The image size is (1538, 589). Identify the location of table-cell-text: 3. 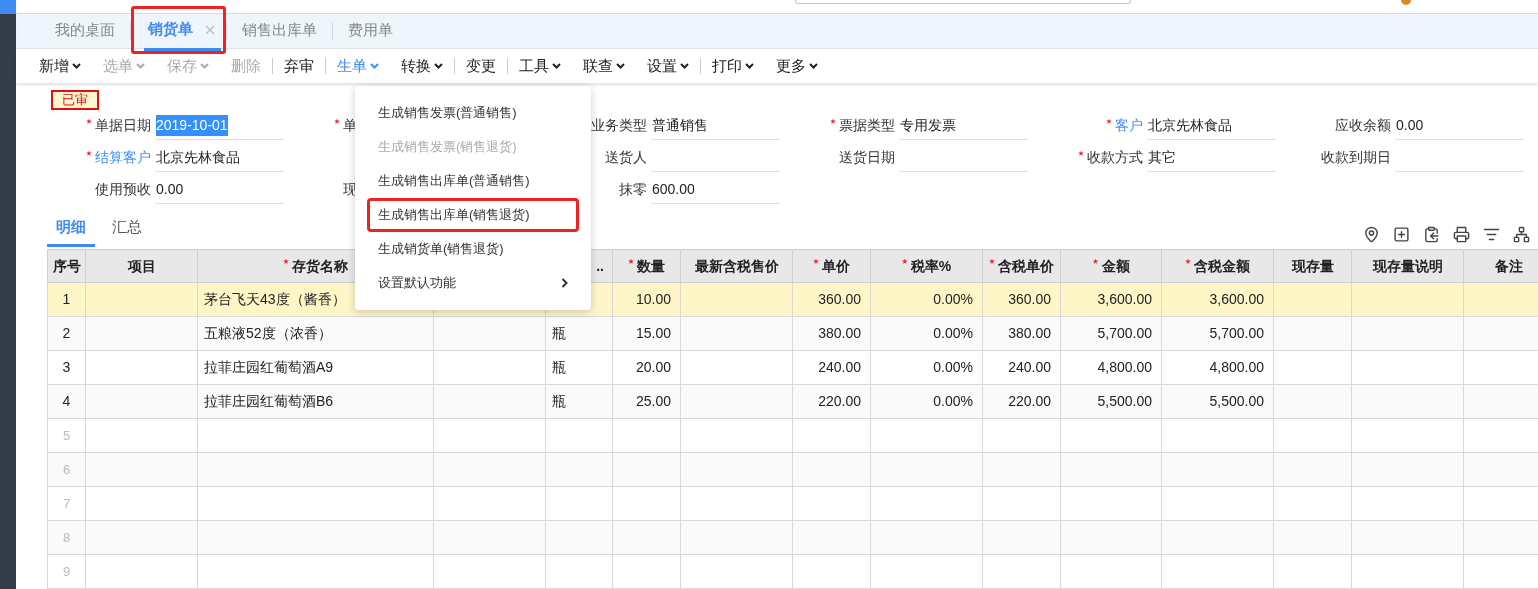
(66, 367).